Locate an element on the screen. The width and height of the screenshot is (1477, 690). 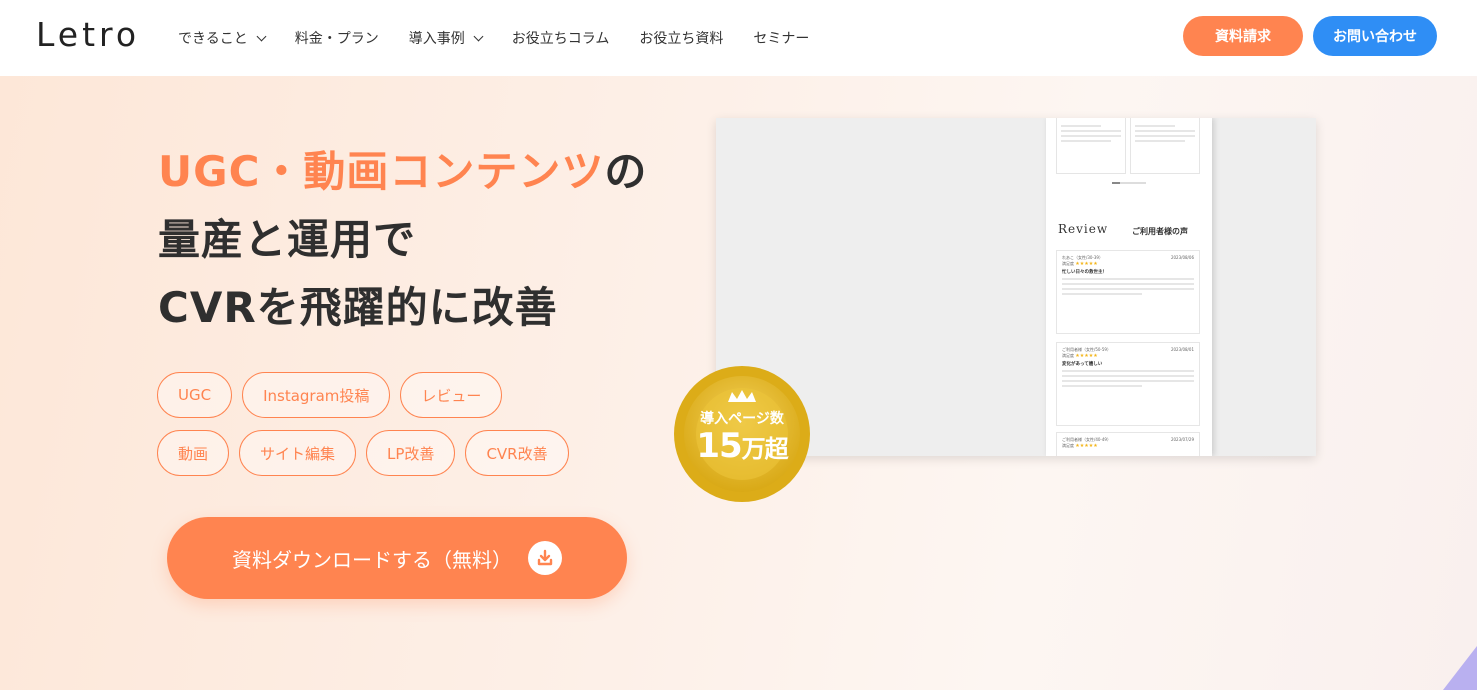
review-date: 2023/07/29 is located at coordinates (1182, 439).